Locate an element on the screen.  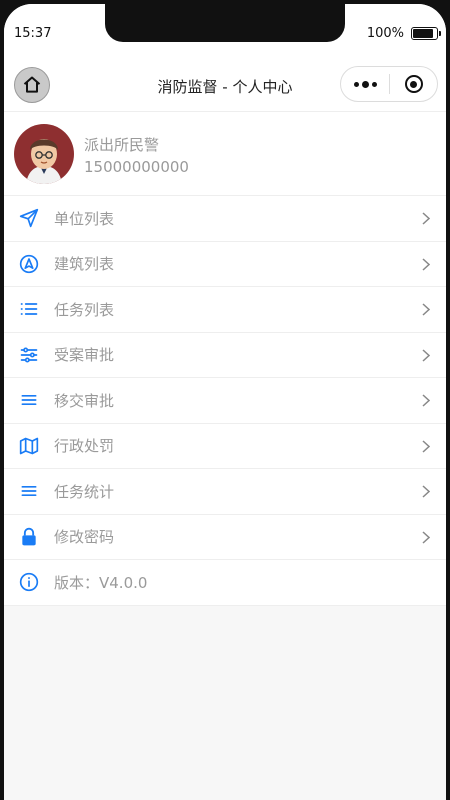
menu-item-label: 修改密码 is located at coordinates (84, 537).